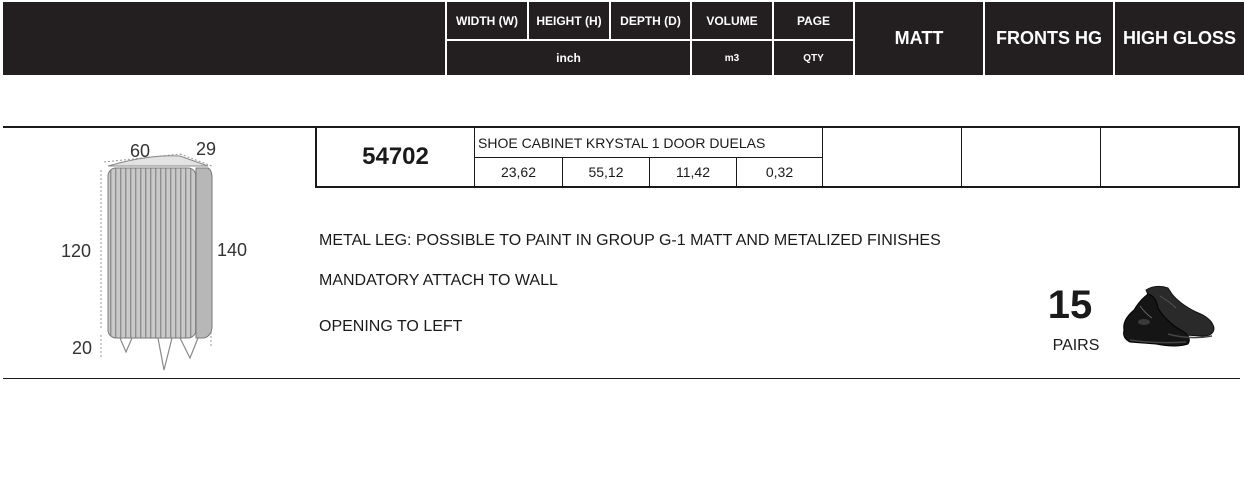 This screenshot has width=1244, height=480. I want to click on high-gloss-price-cell, so click(1169, 157).